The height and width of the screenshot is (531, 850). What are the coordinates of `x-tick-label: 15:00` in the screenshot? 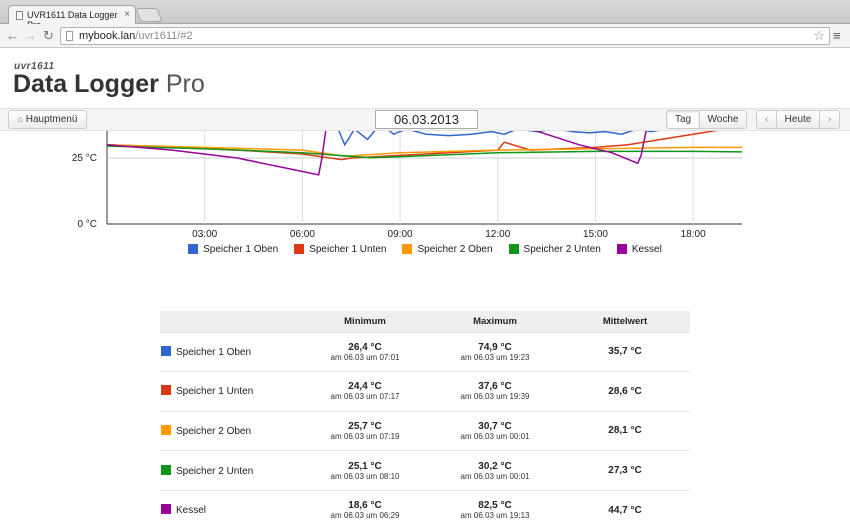 It's located at (595, 234).